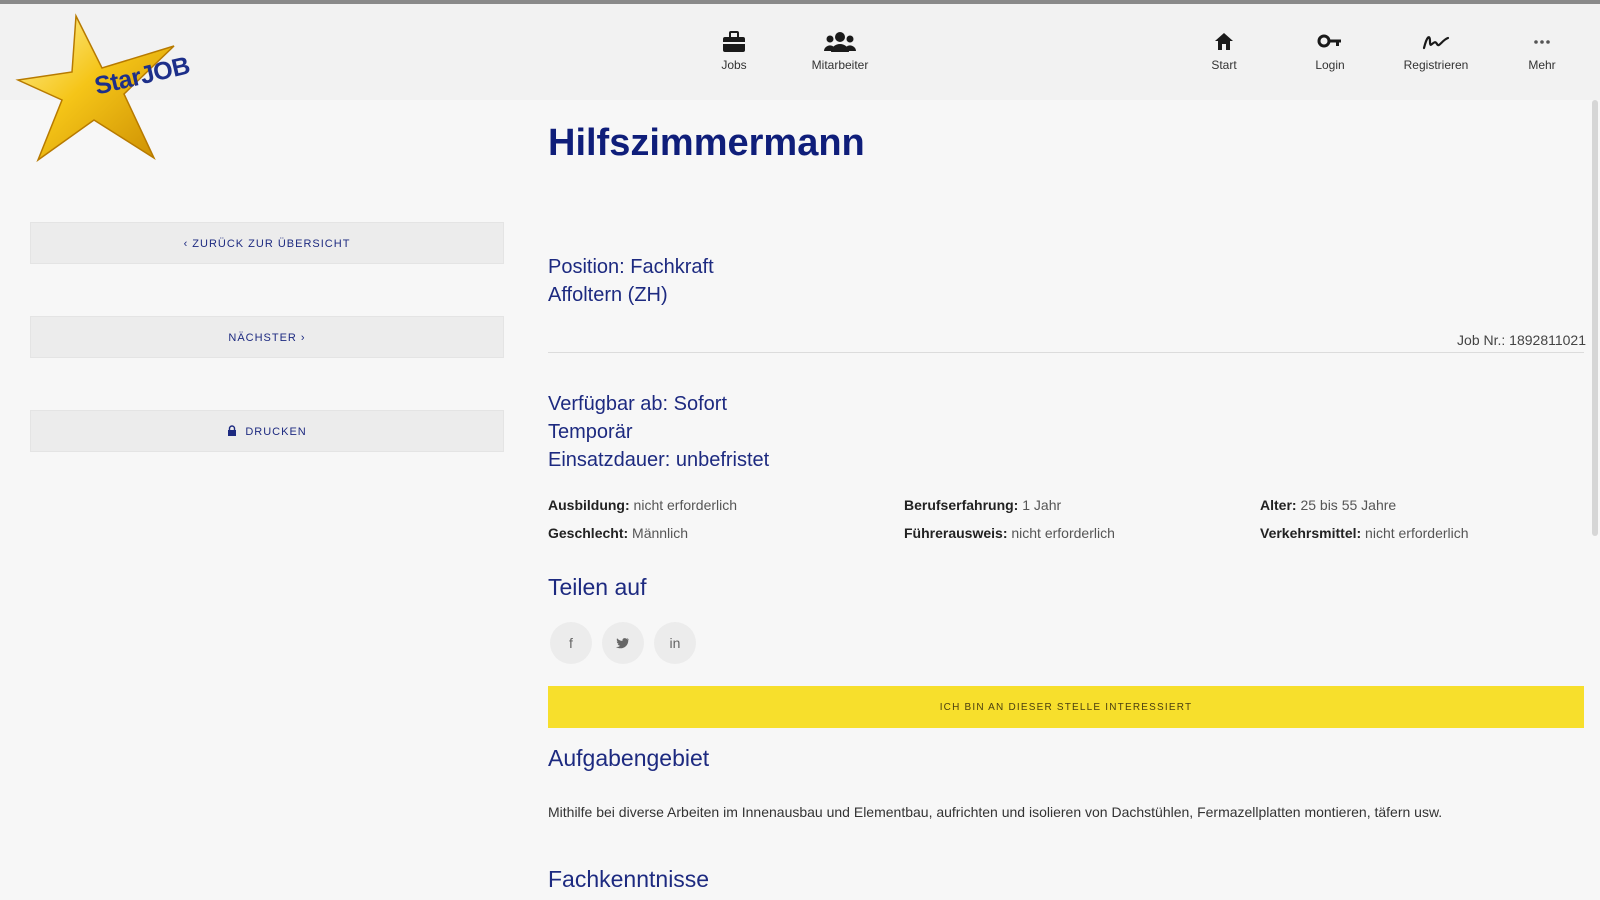 This screenshot has height=900, width=1600. I want to click on prop-value: 1 Jahr, so click(1040, 505).